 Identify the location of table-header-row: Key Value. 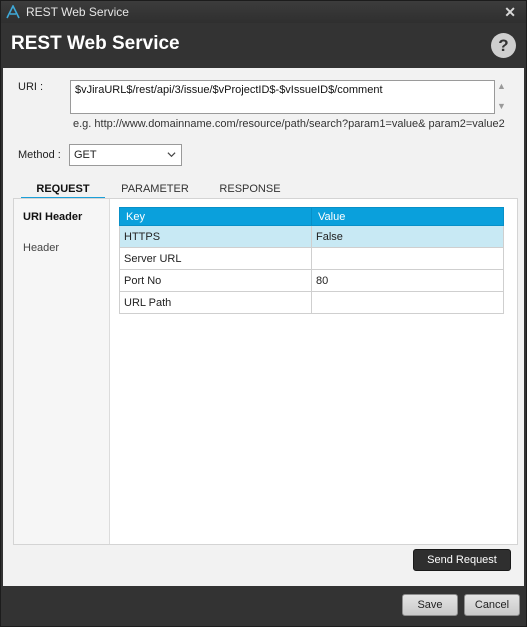
(311, 216).